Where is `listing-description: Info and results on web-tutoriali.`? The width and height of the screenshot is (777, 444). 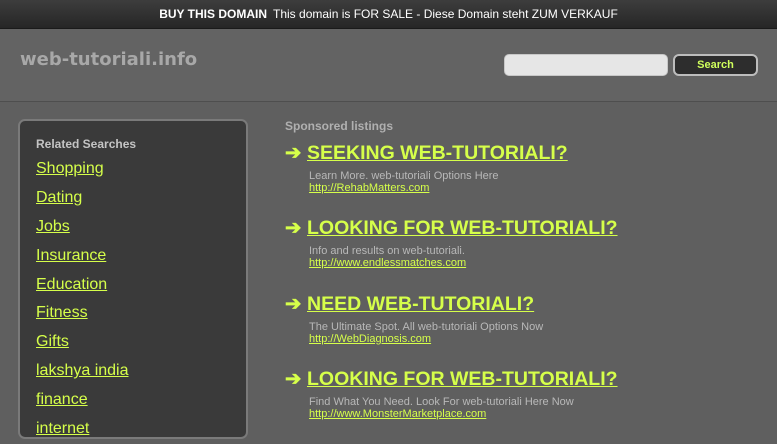 listing-description: Info and results on web-tutoriali. is located at coordinates (387, 251).